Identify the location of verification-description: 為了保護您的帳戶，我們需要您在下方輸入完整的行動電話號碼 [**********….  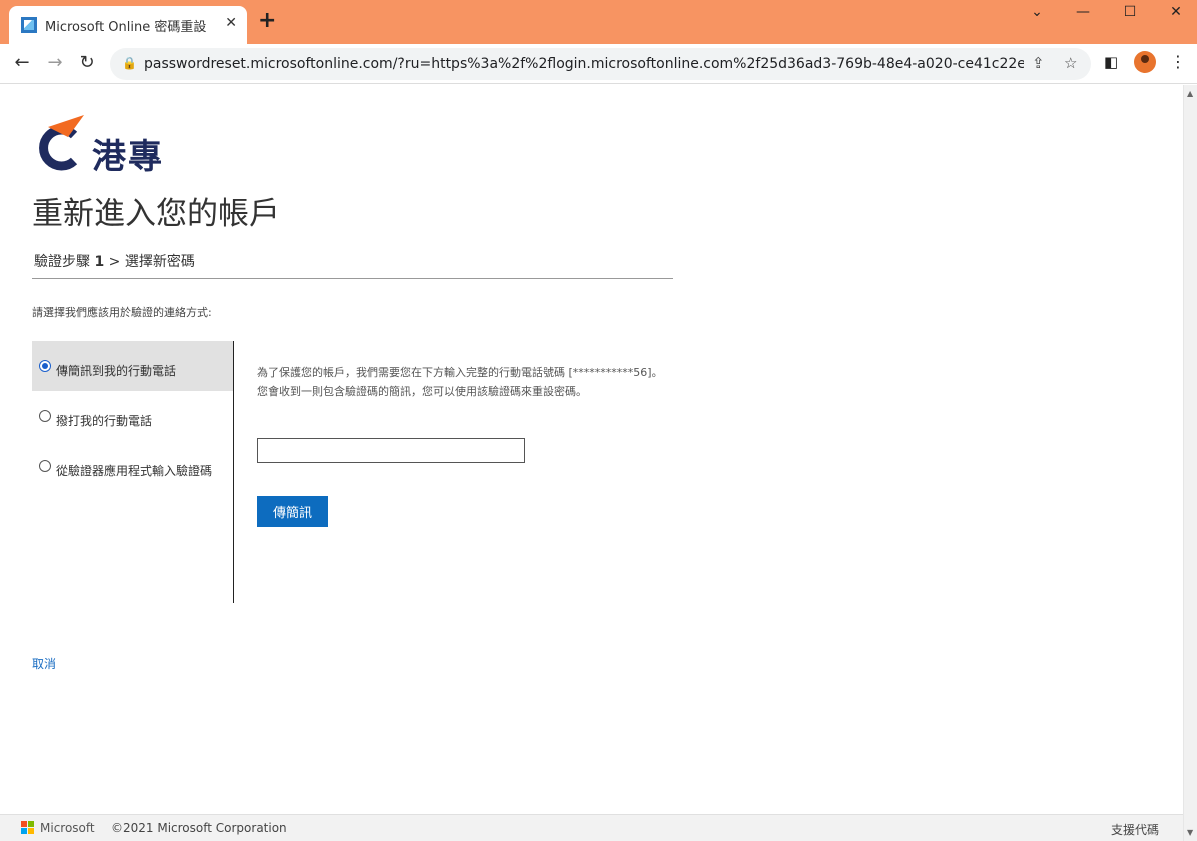
(460, 382).